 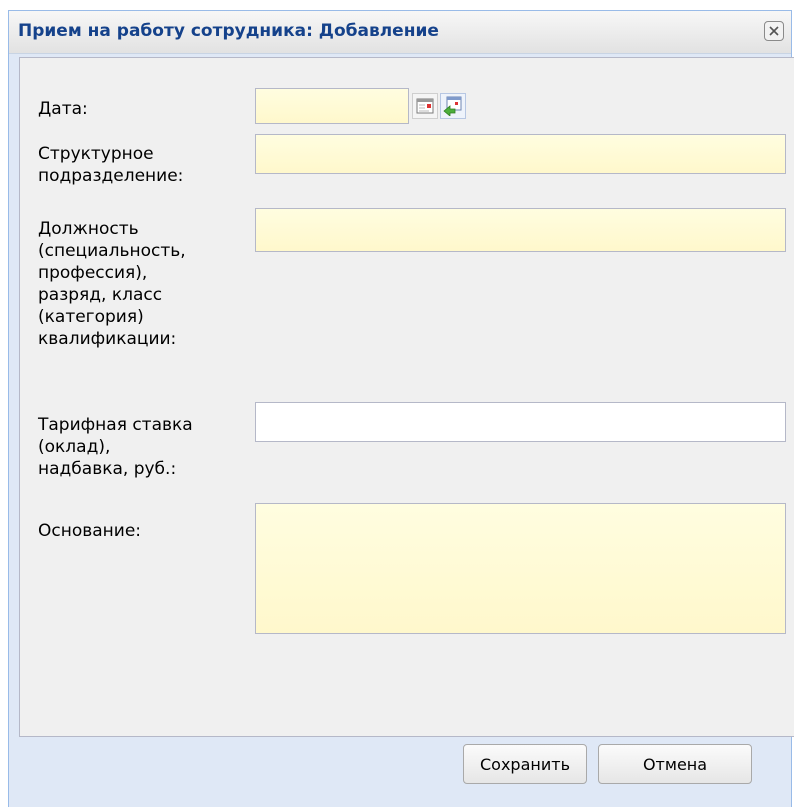 What do you see at coordinates (520, 422) in the screenshot?
I see `tariff-input` at bounding box center [520, 422].